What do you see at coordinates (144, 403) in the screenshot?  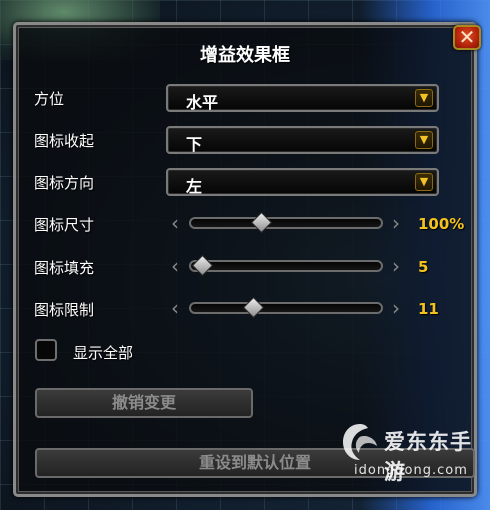 I see `revert-changes-button: 撤销变更` at bounding box center [144, 403].